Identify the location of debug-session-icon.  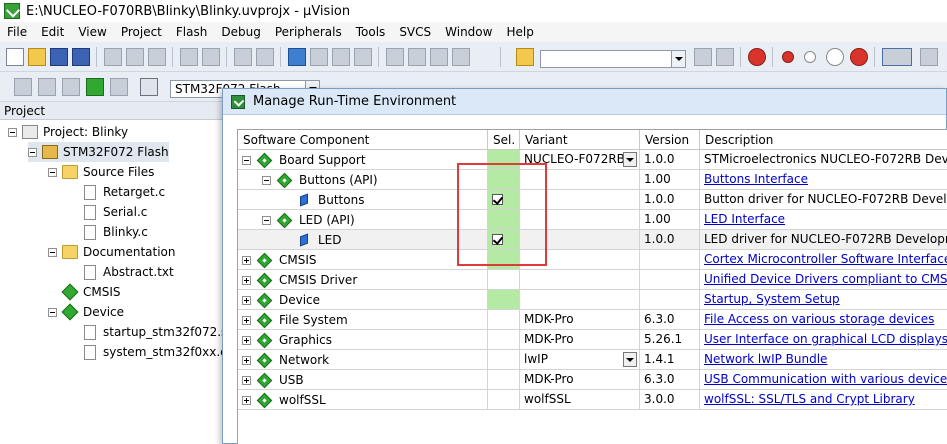
(757, 57).